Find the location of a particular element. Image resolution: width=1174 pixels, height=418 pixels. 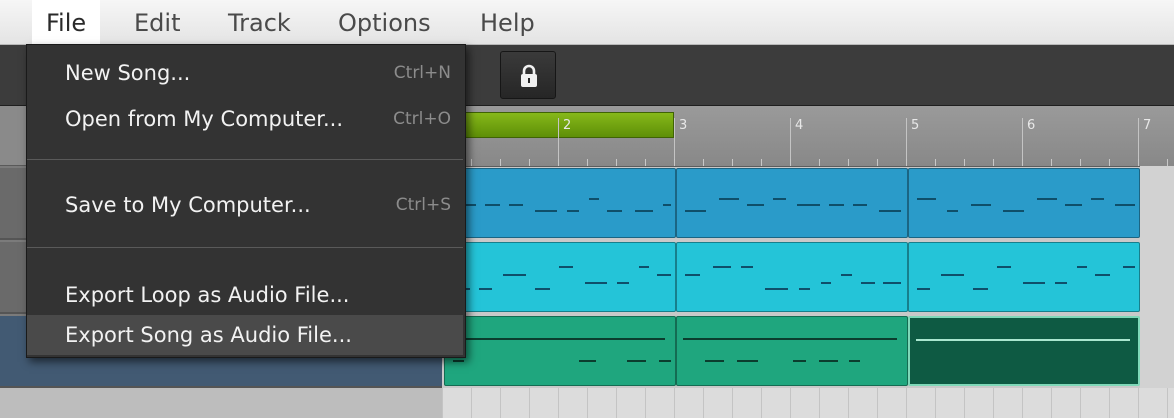

menu-item-open: Open from My Computer... Ctrl+O is located at coordinates (245, 119).